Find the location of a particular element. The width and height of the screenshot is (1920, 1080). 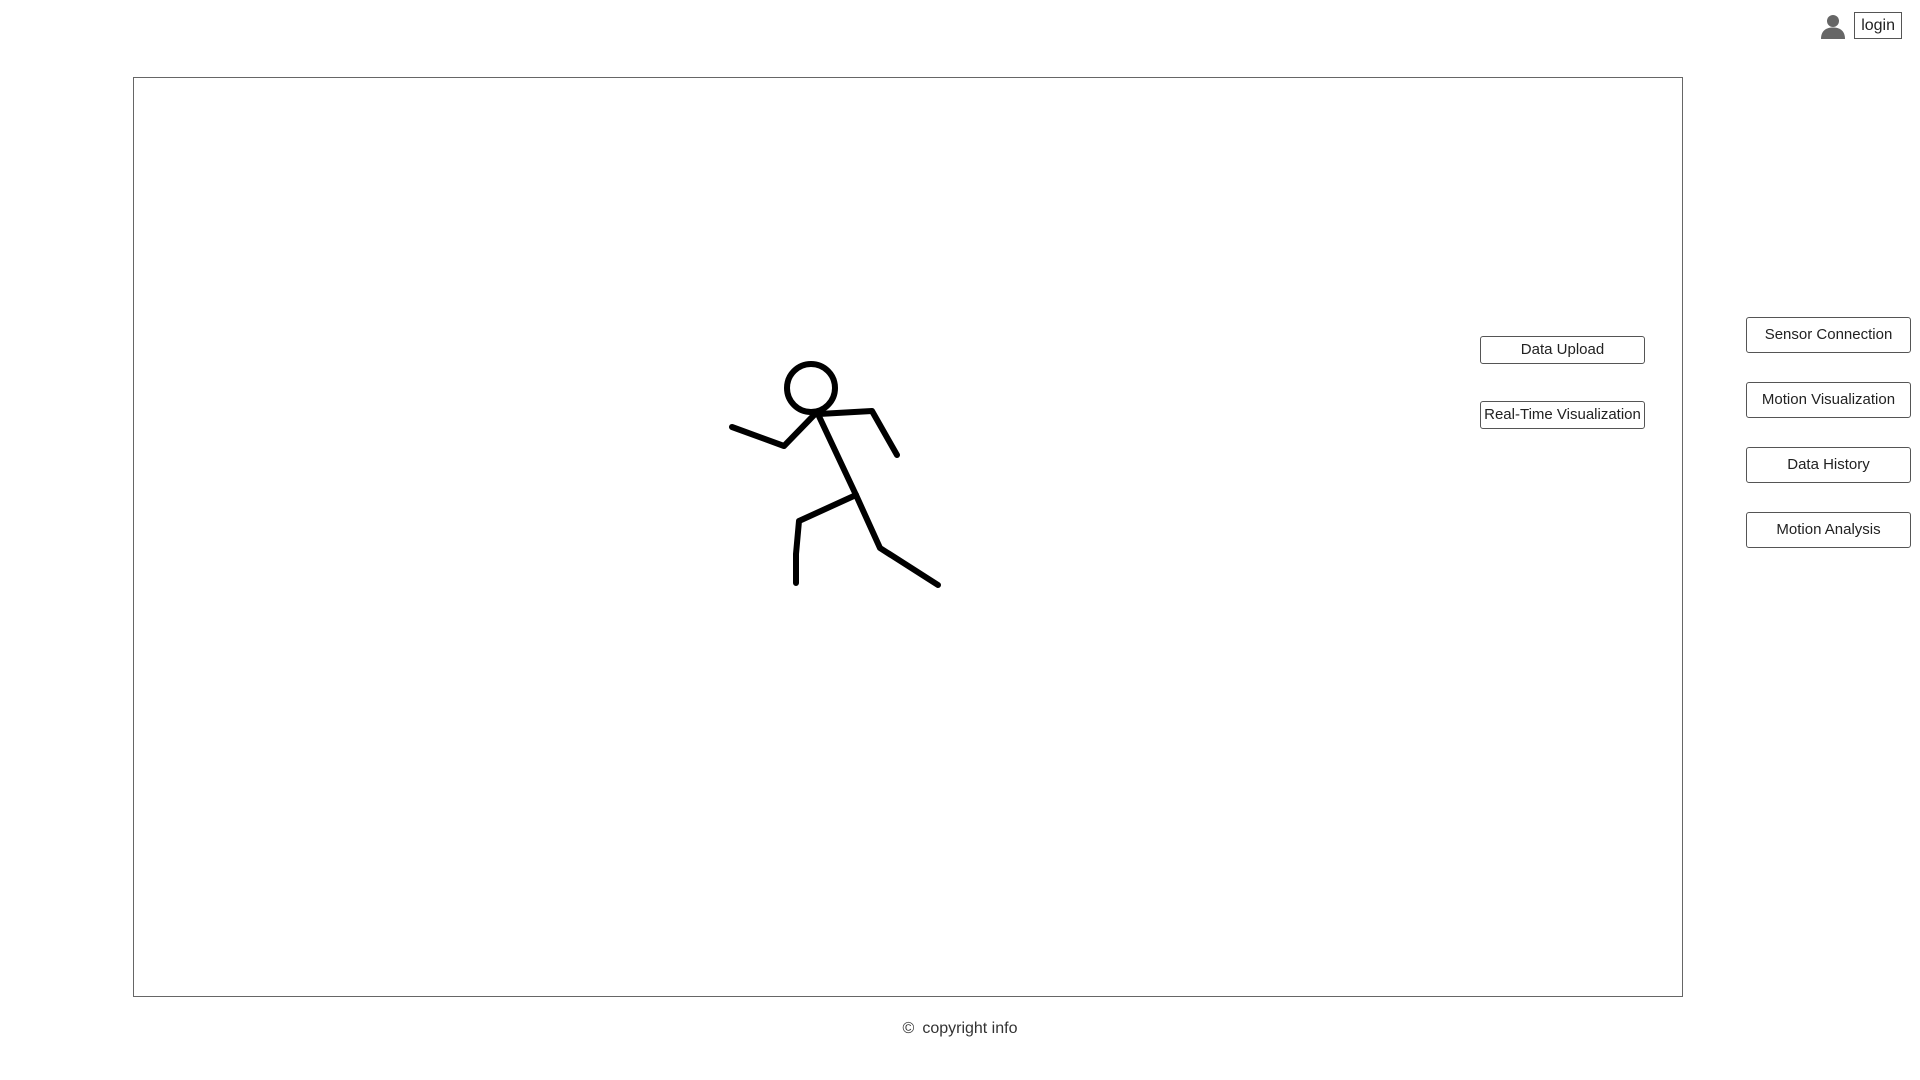

user-area: login is located at coordinates (1861, 25).